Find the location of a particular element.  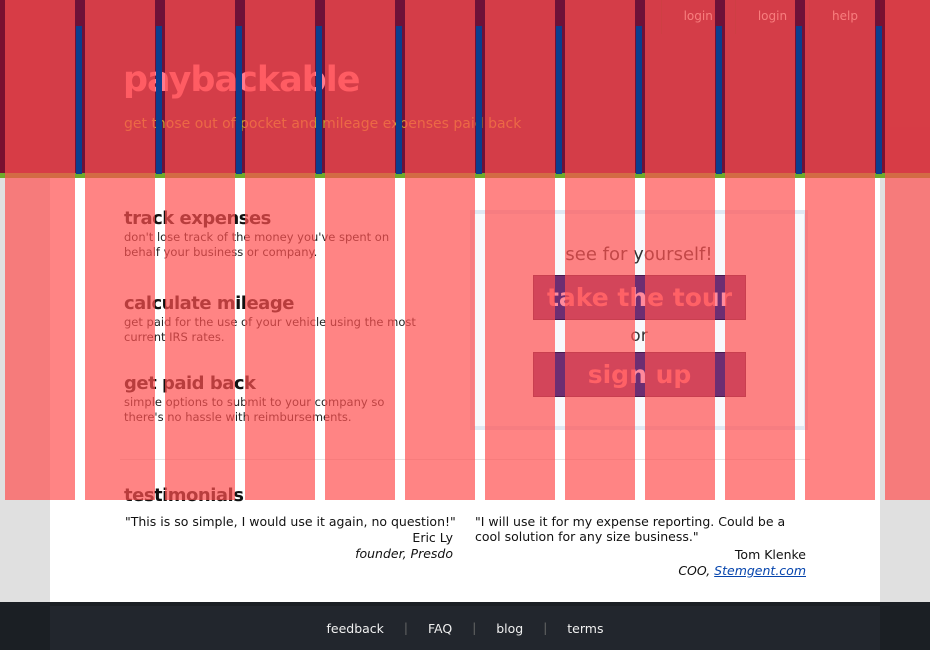

top-nav: login login help is located at coordinates (770, 17).